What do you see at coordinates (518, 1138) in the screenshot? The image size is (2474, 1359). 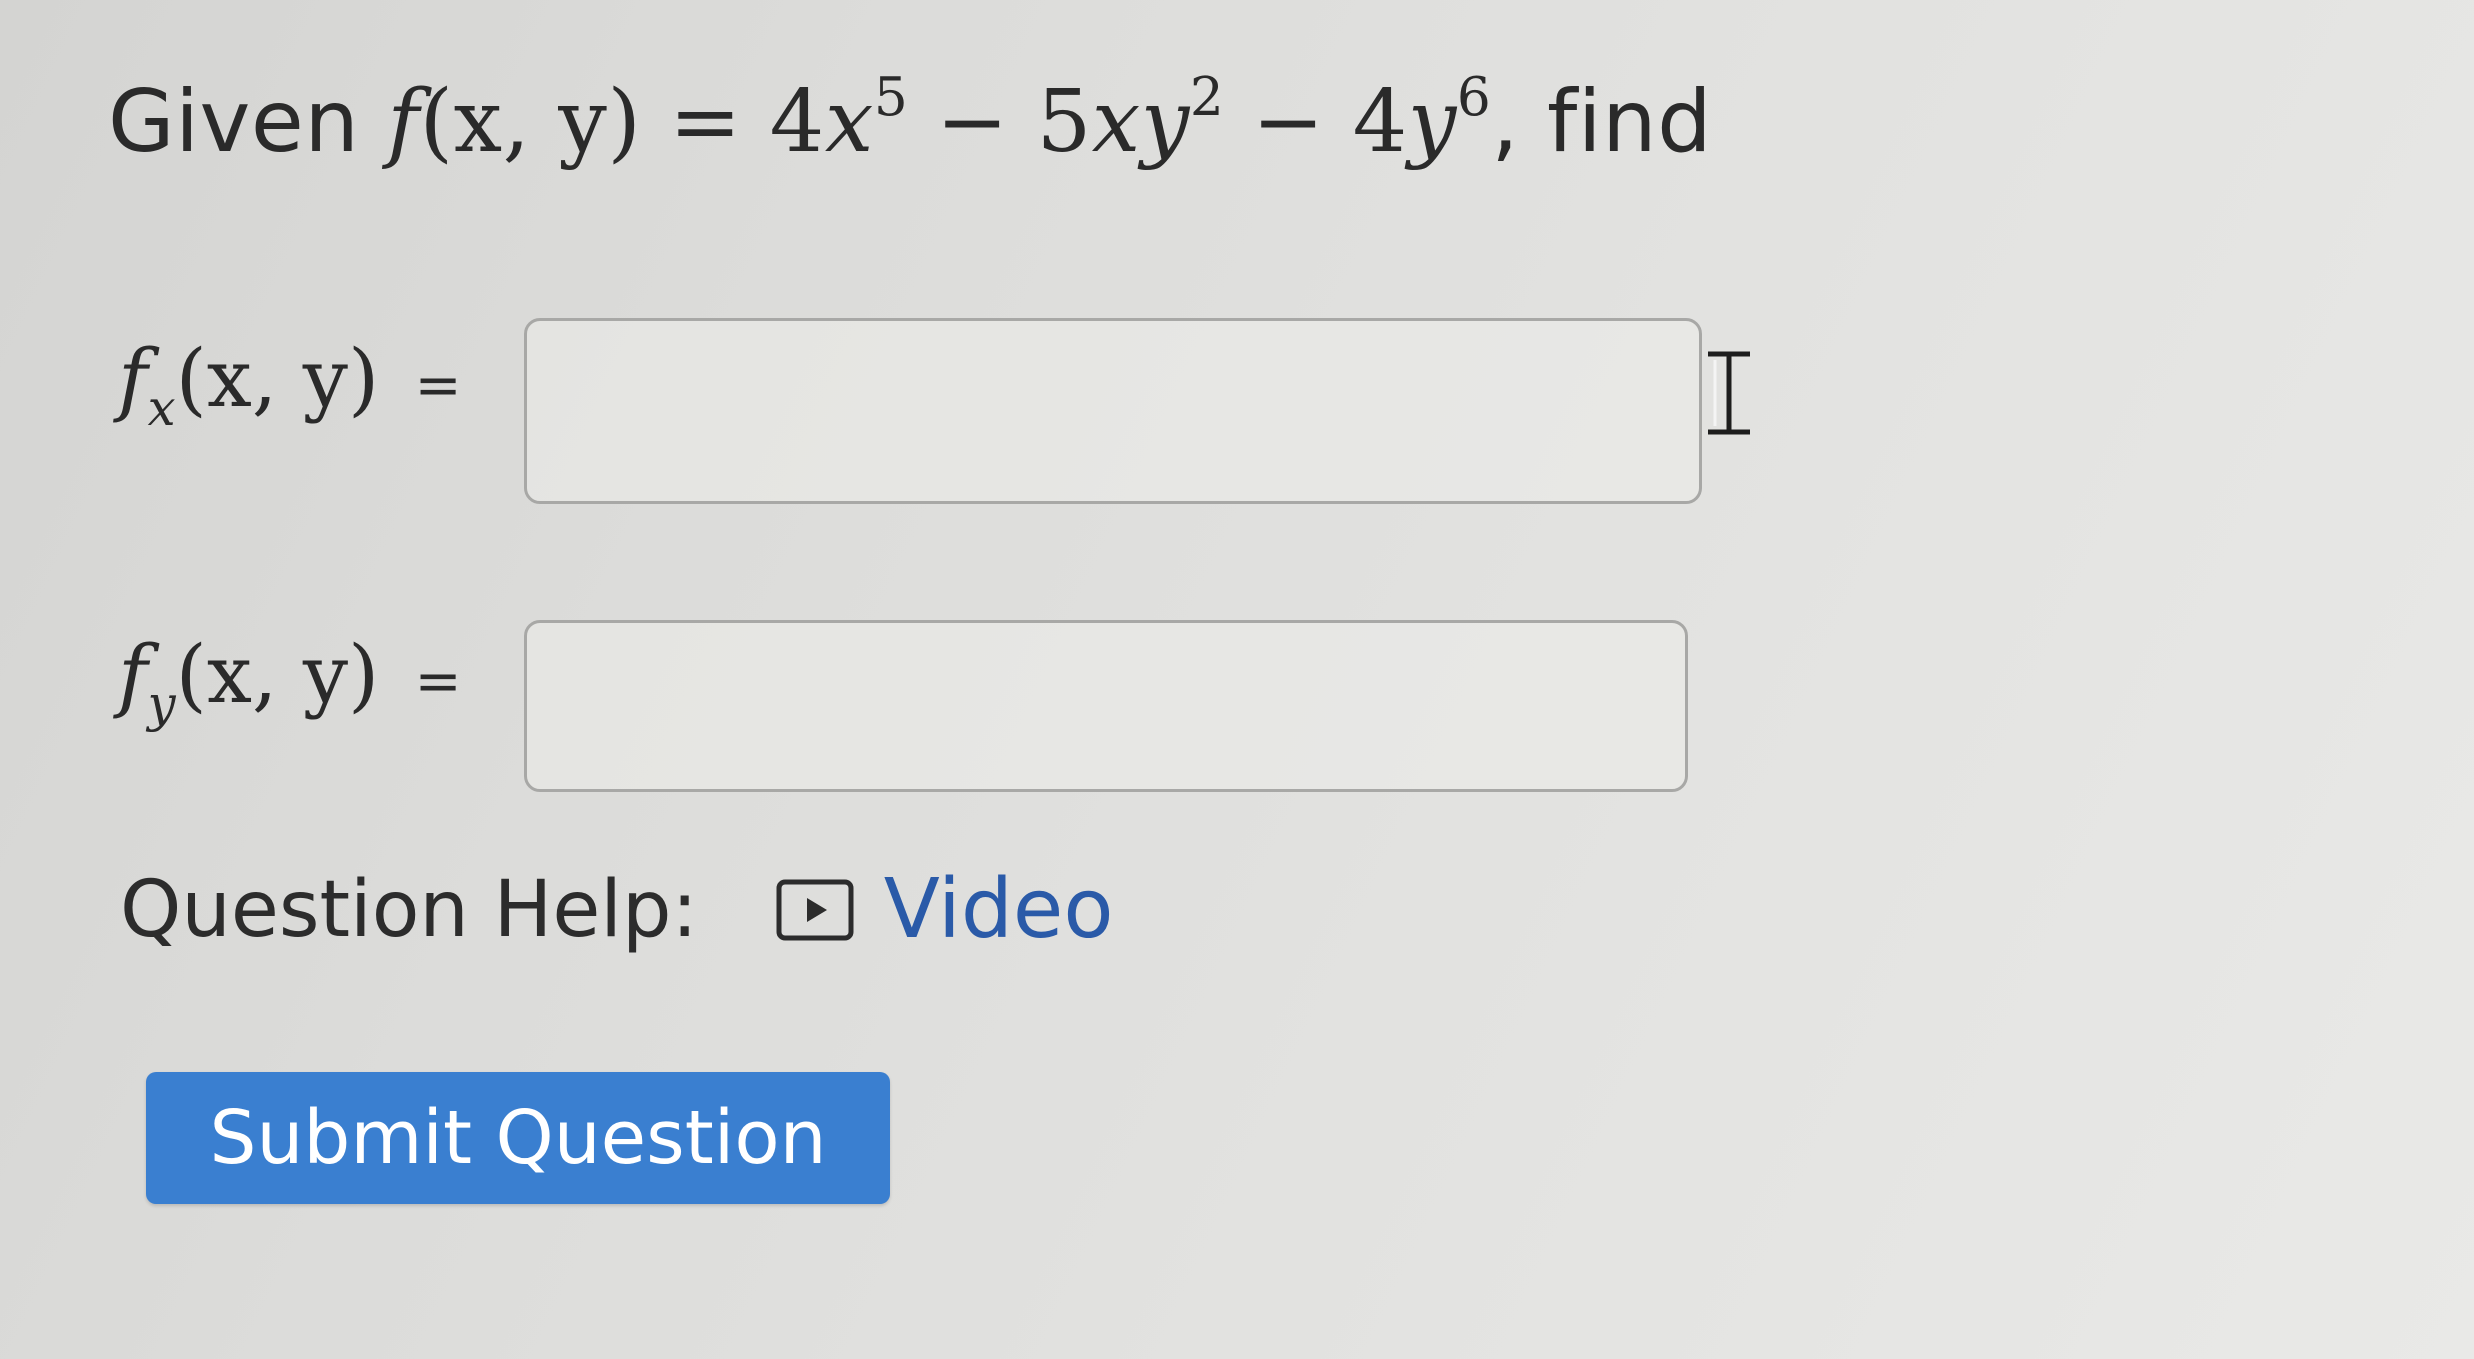 I see `submit-question-button: Submit Question` at bounding box center [518, 1138].